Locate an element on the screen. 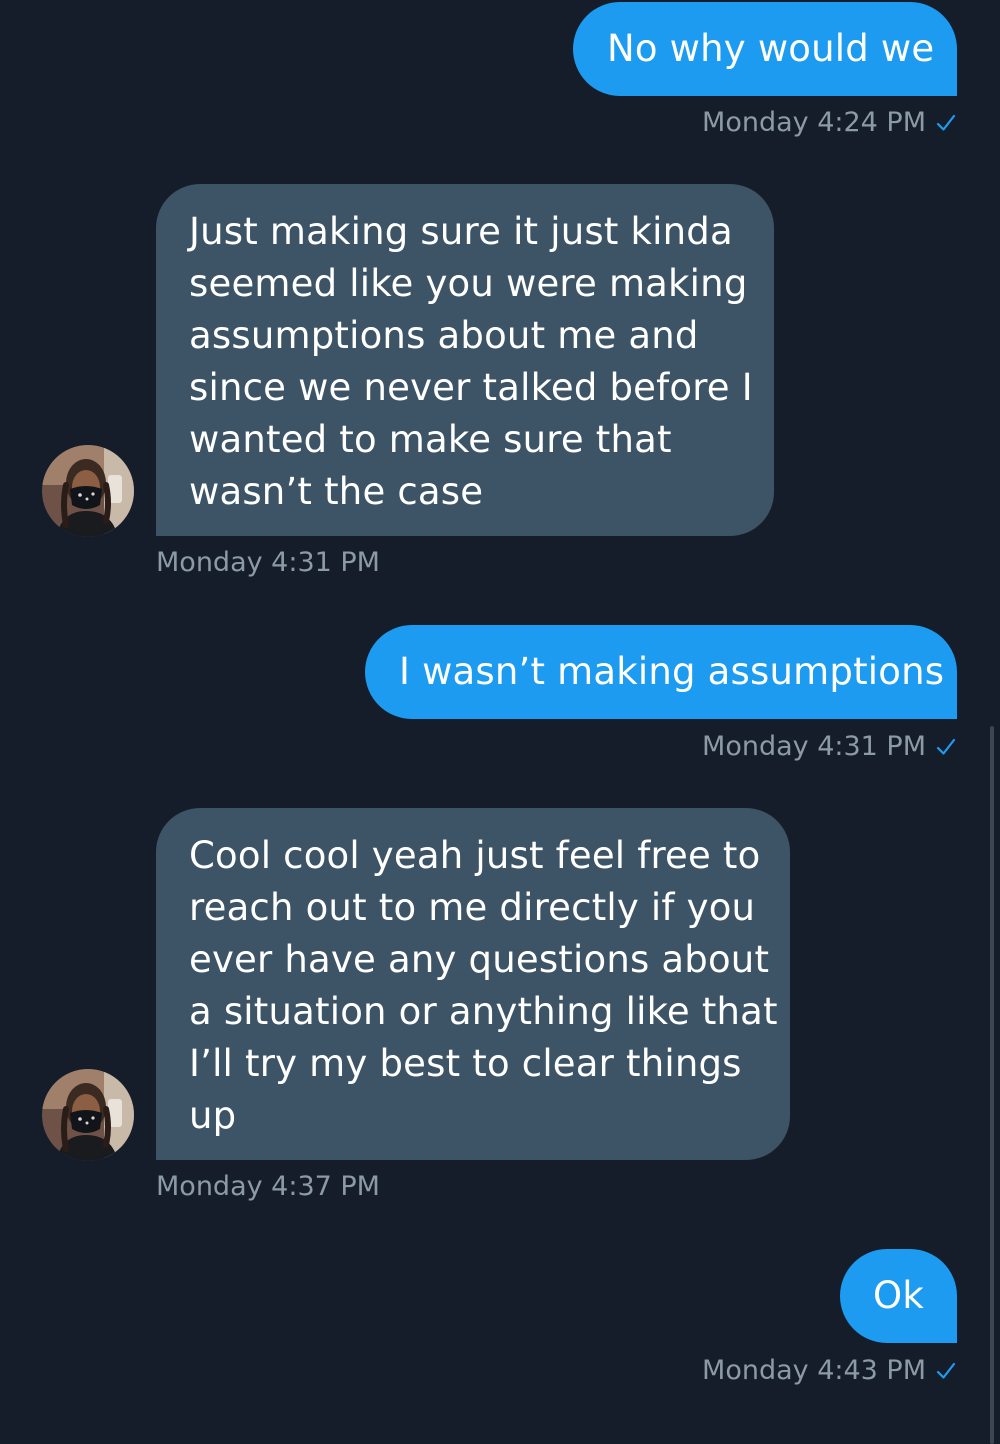  timestamp-text: Monday 4:43 PM is located at coordinates (814, 1370).